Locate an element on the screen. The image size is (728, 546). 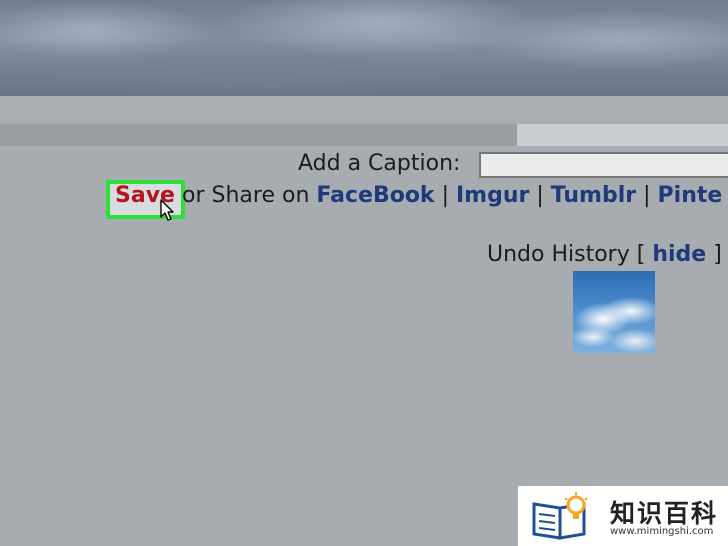
book-lightbulb-icon is located at coordinates (560, 516).